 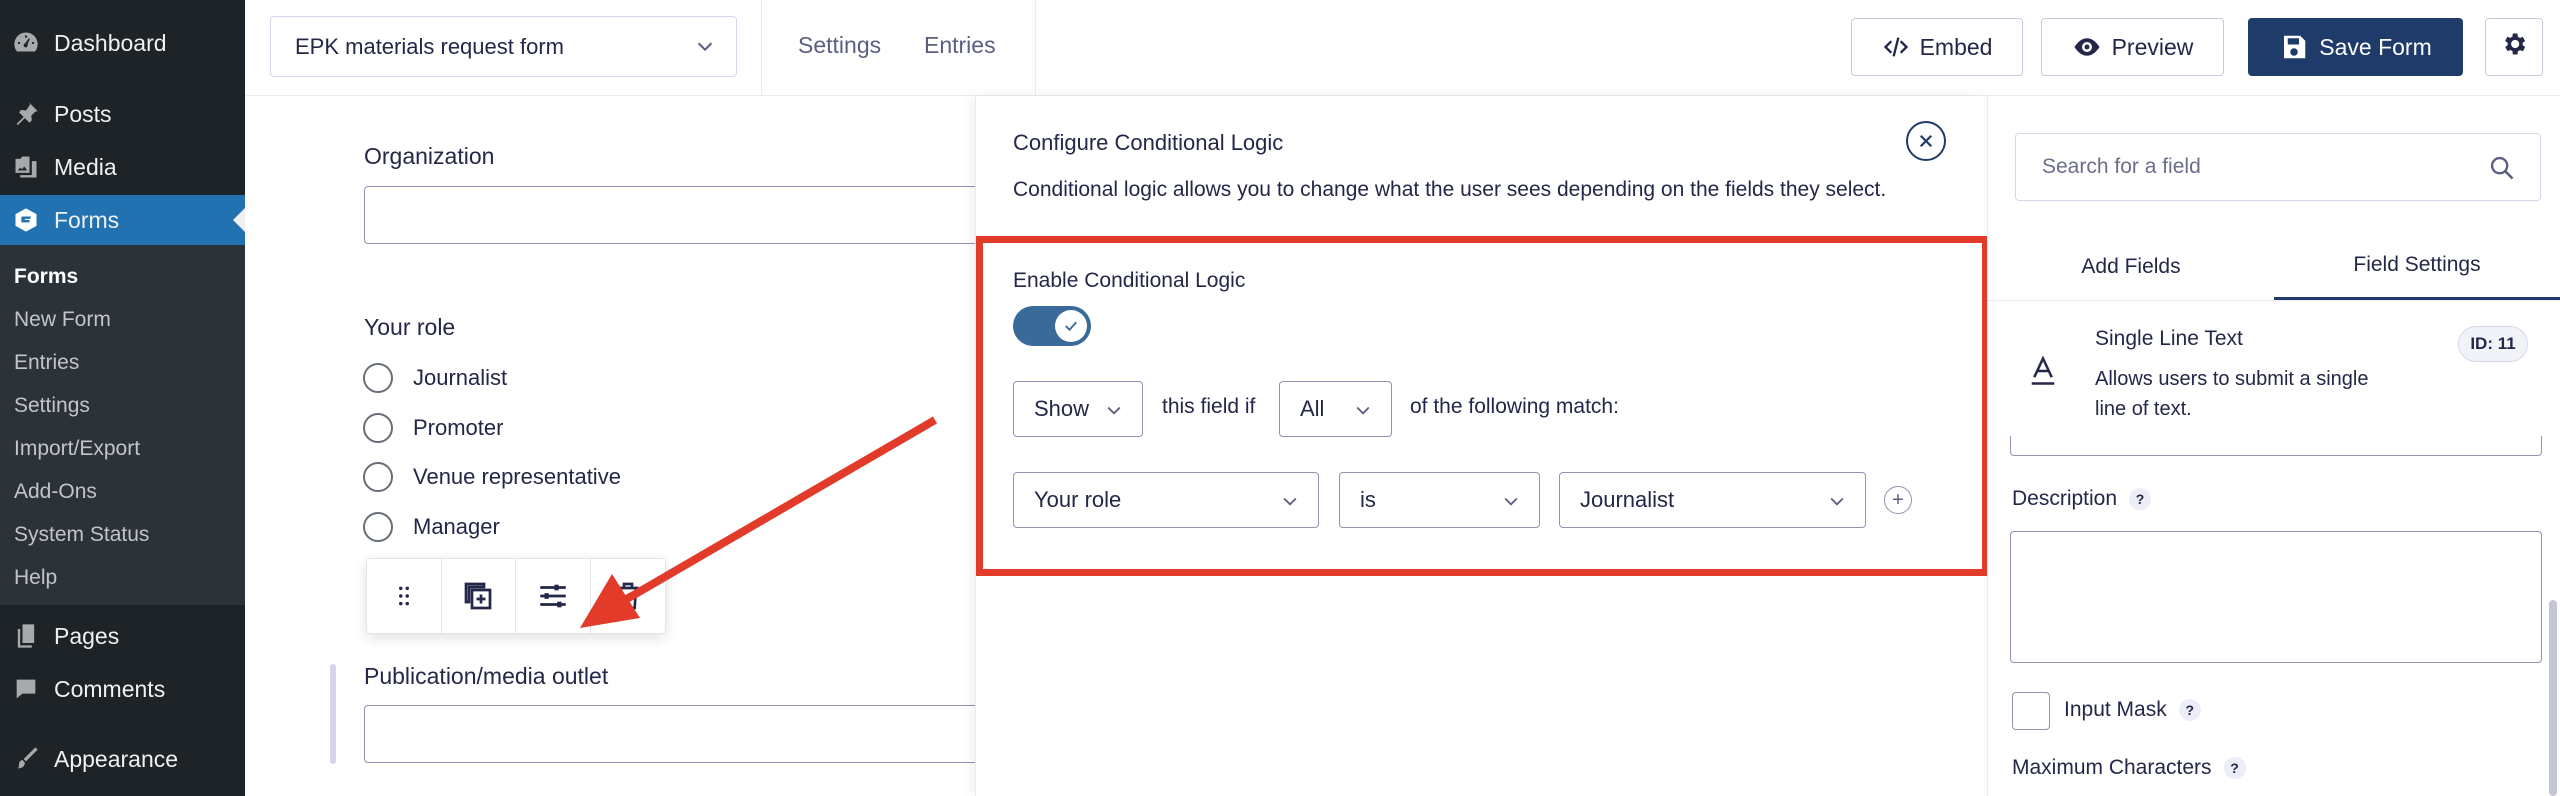 I want to click on duplicate-icon, so click(x=478, y=596).